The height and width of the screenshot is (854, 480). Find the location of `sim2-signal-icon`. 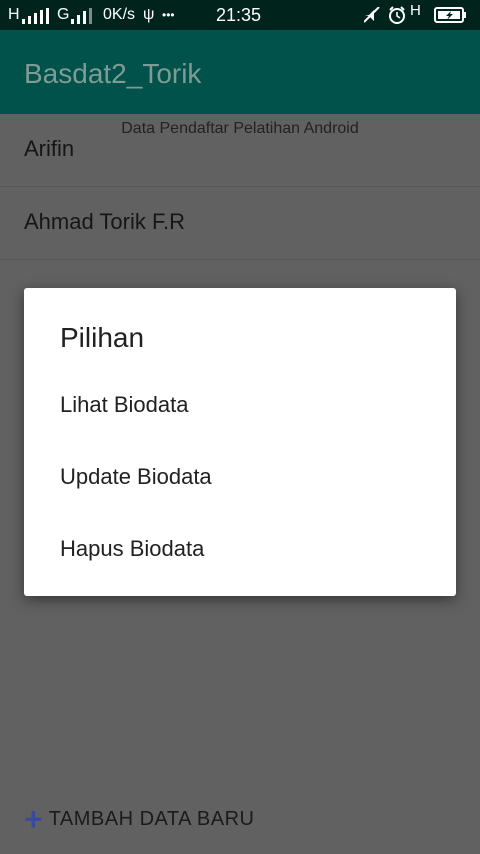

sim2-signal-icon is located at coordinates (81, 16).